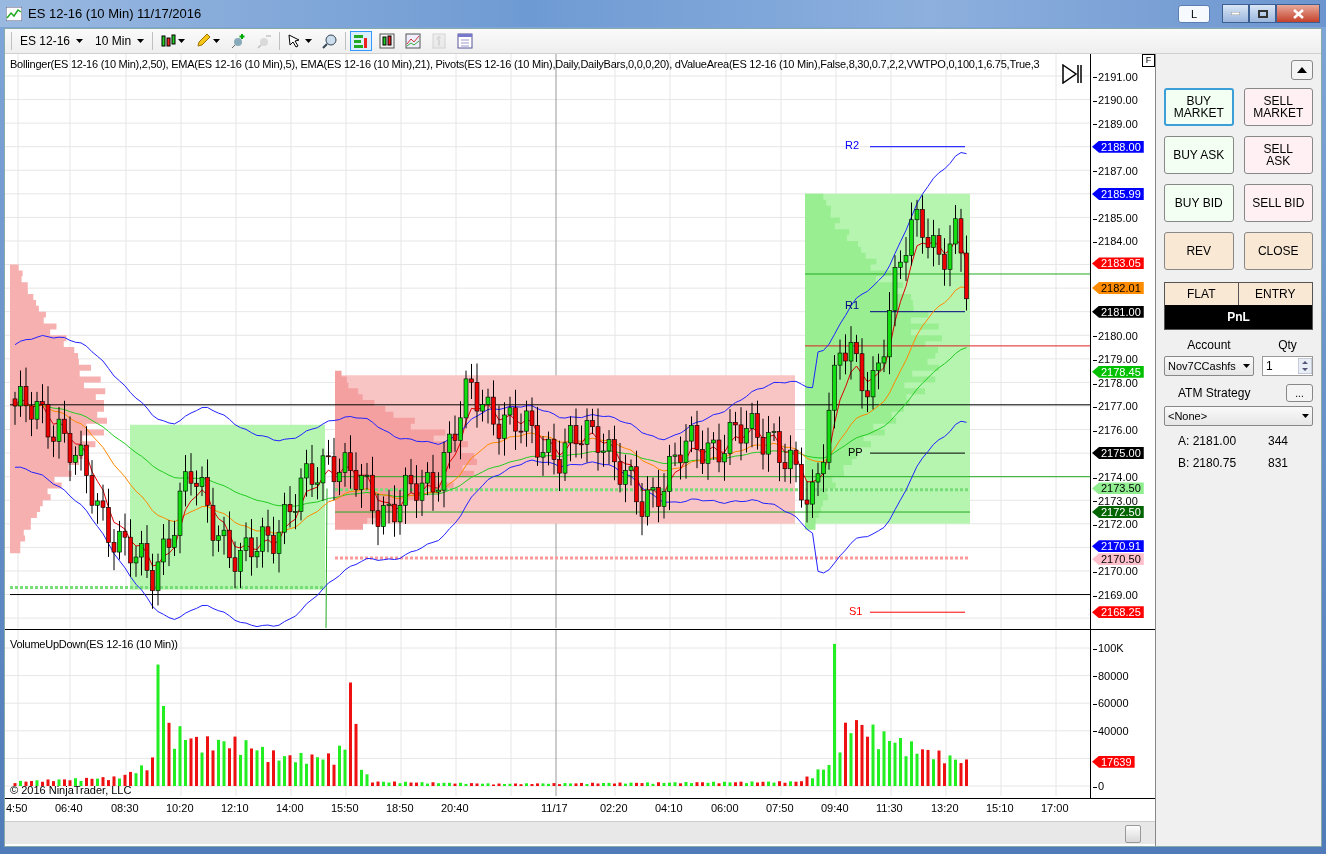 The width and height of the screenshot is (1326, 854). I want to click on volume-marker: 17639, so click(1113, 761).